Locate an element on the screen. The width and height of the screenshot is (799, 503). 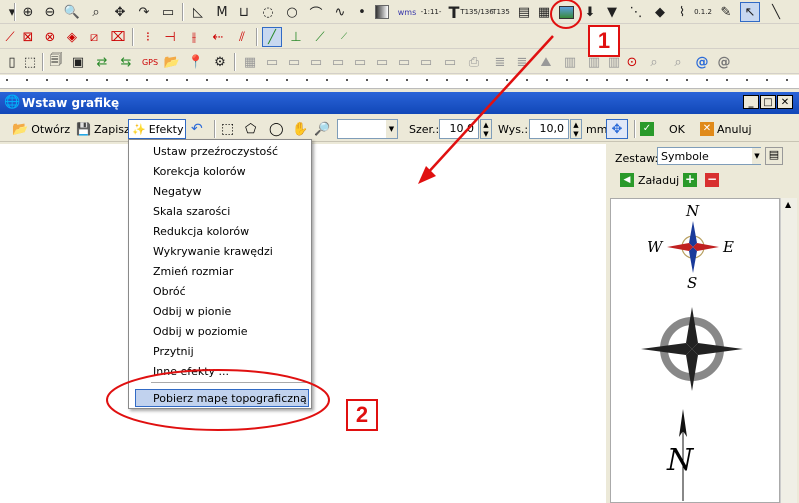
highlight-circle-icon is located at coordinates (566, 14).